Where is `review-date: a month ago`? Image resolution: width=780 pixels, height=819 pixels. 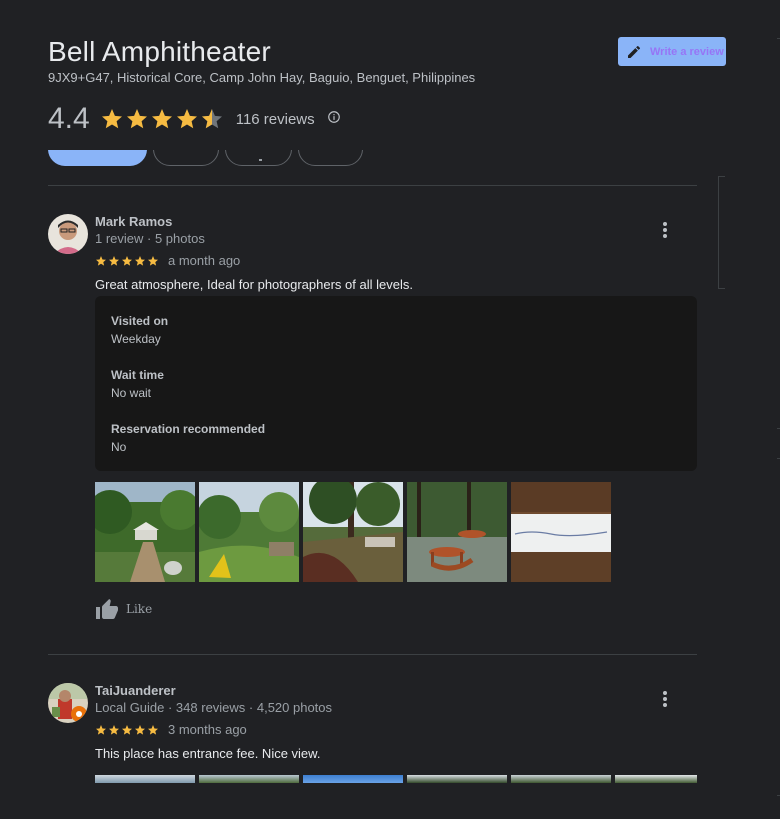
review-date: a month ago is located at coordinates (204, 260).